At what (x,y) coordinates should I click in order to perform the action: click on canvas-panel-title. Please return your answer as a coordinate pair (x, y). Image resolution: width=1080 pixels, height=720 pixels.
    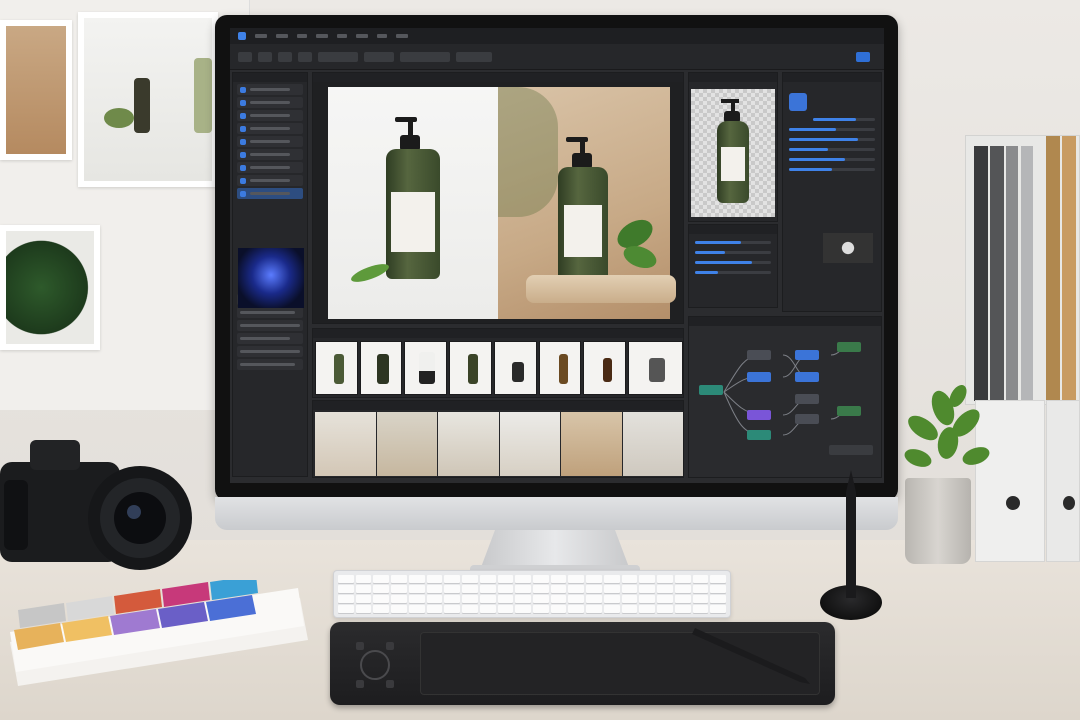
    Looking at the image, I should click on (498, 77).